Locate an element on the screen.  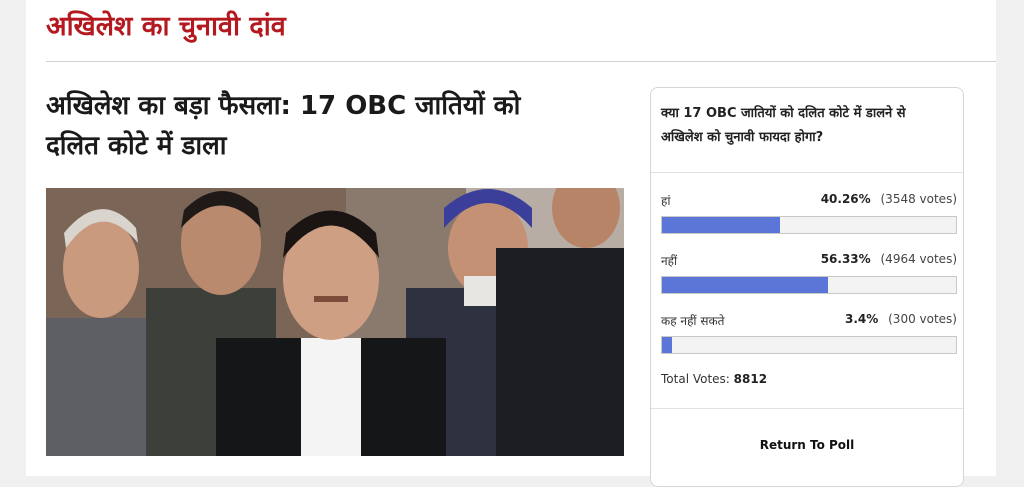
poll-option-votes: (4964 votes) is located at coordinates (919, 259).